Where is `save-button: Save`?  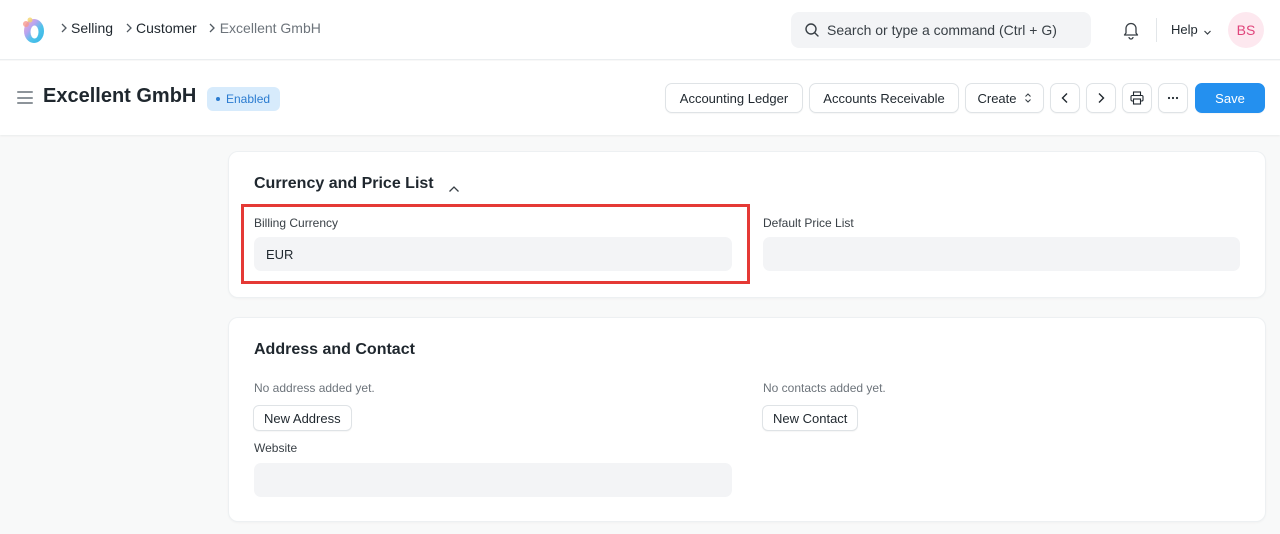 save-button: Save is located at coordinates (1230, 98).